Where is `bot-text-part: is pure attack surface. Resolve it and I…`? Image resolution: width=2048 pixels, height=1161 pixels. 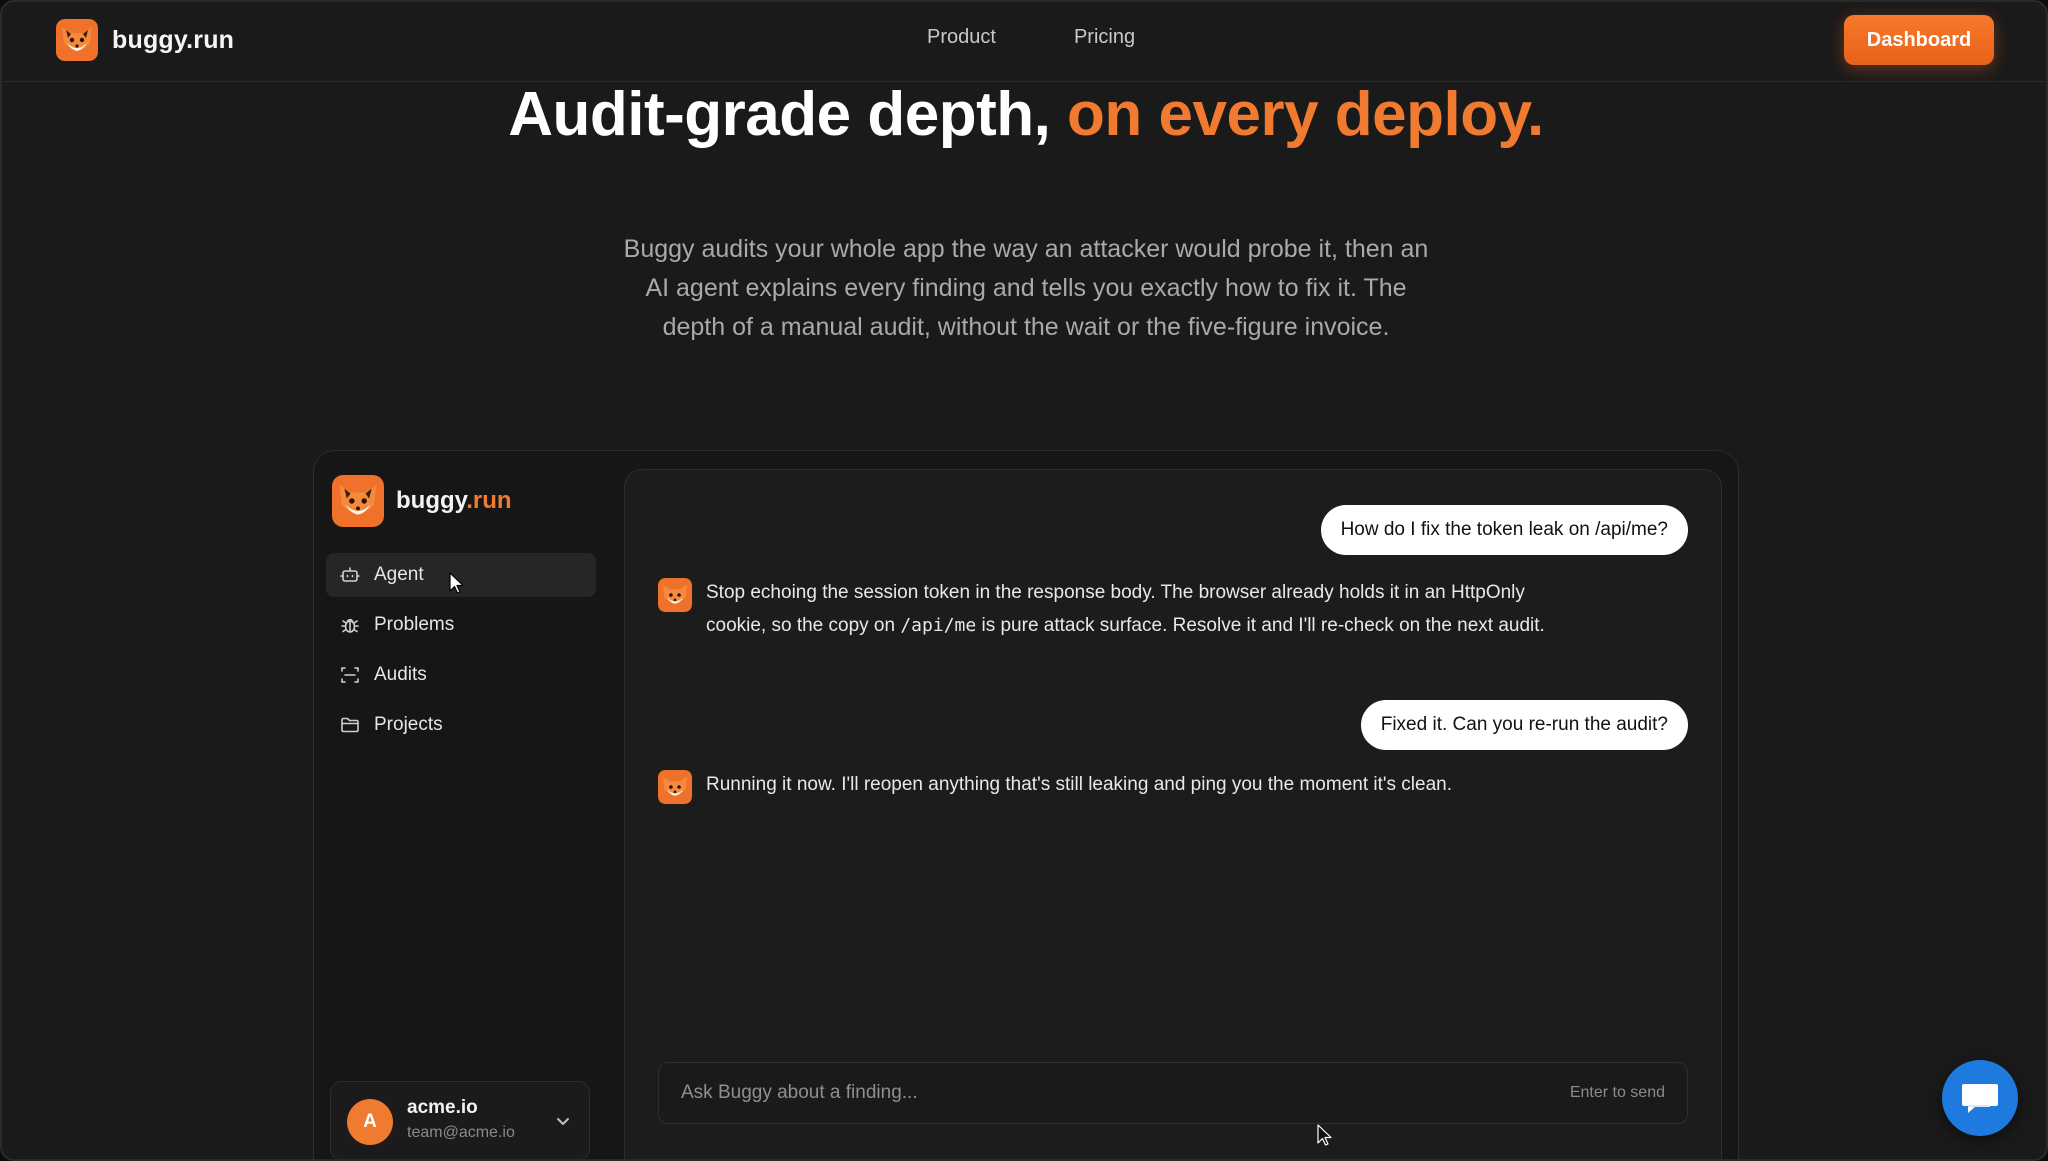 bot-text-part: is pure attack surface. Resolve it and I… is located at coordinates (1260, 625).